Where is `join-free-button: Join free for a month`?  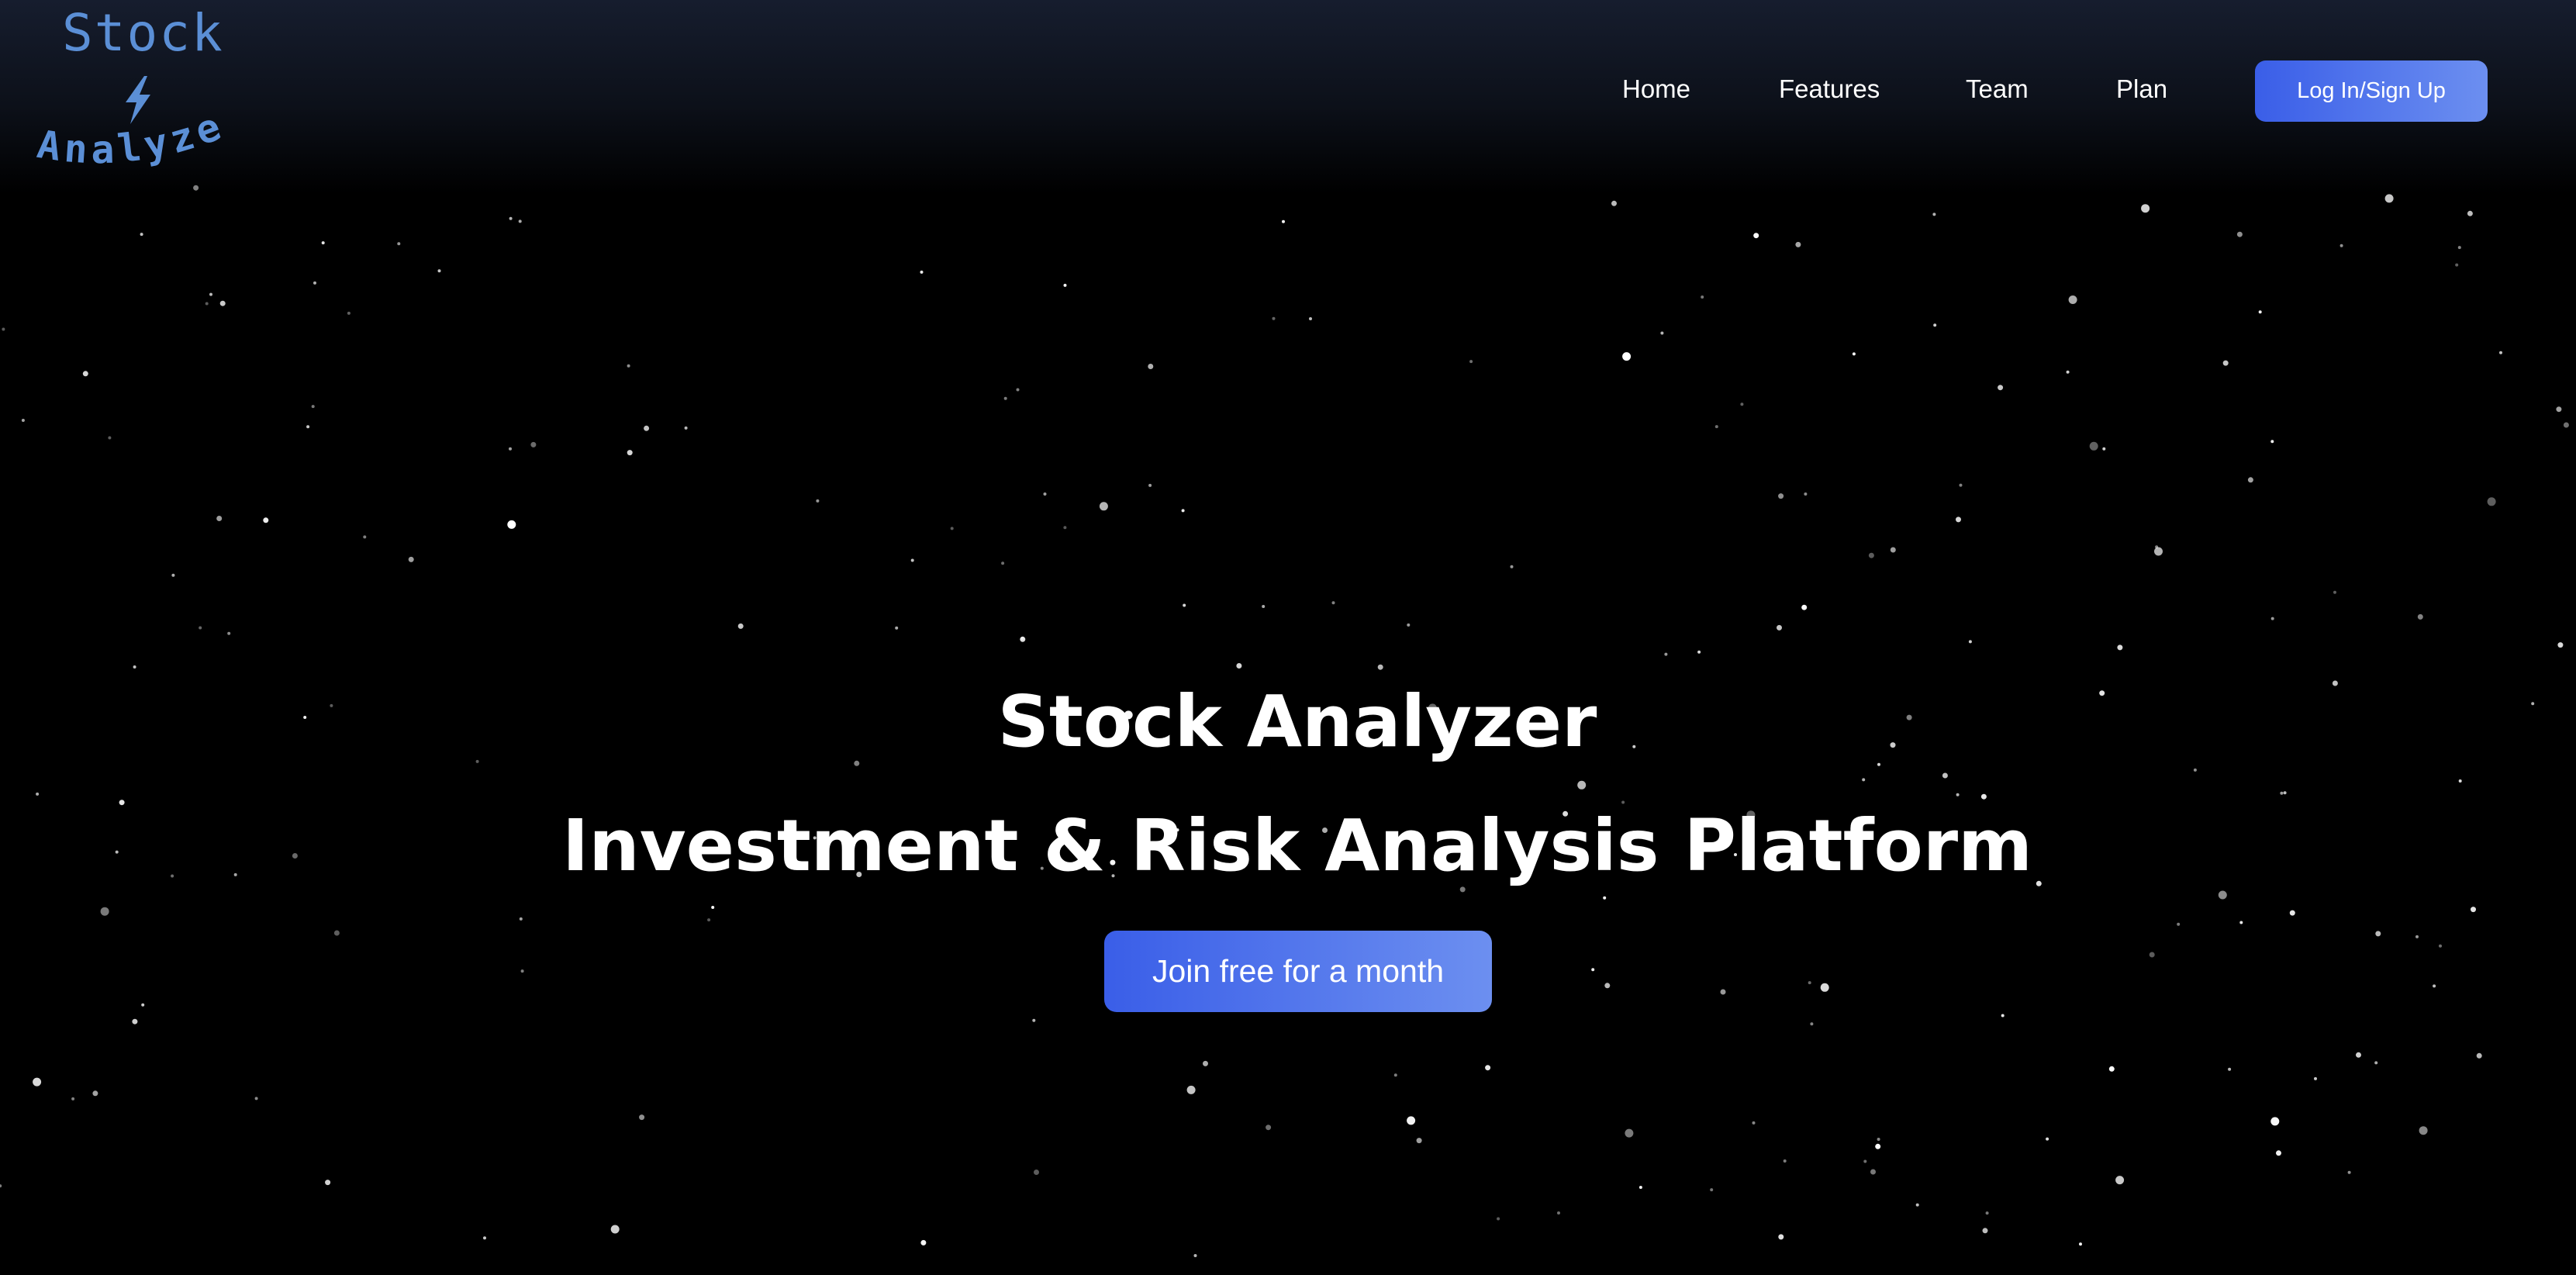 join-free-button: Join free for a month is located at coordinates (1298, 971).